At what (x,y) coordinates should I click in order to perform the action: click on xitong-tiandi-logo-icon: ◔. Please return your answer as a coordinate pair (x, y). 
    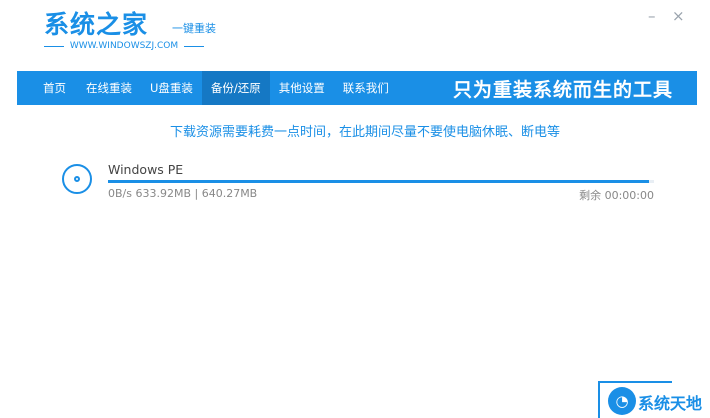
    Looking at the image, I should click on (622, 401).